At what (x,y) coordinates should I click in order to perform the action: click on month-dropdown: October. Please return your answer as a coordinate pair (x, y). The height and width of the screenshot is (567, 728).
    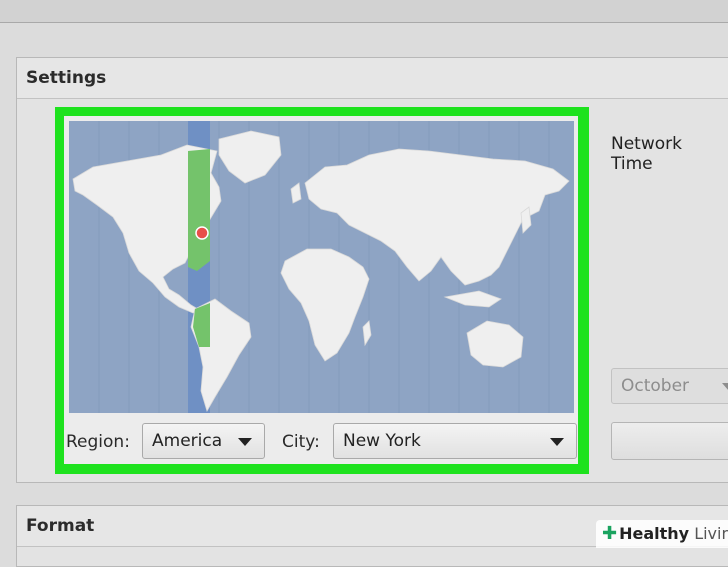
    Looking at the image, I should click on (669, 386).